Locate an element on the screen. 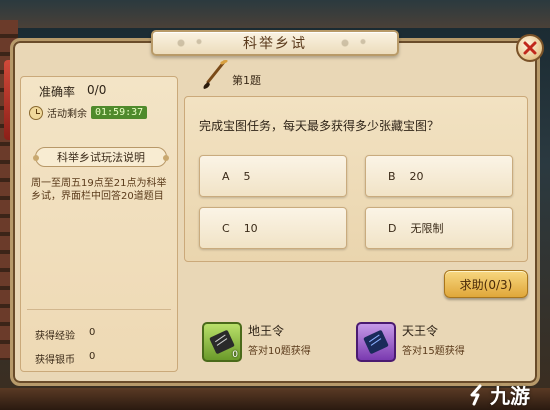  option-text: 无限制 is located at coordinates (427, 228).